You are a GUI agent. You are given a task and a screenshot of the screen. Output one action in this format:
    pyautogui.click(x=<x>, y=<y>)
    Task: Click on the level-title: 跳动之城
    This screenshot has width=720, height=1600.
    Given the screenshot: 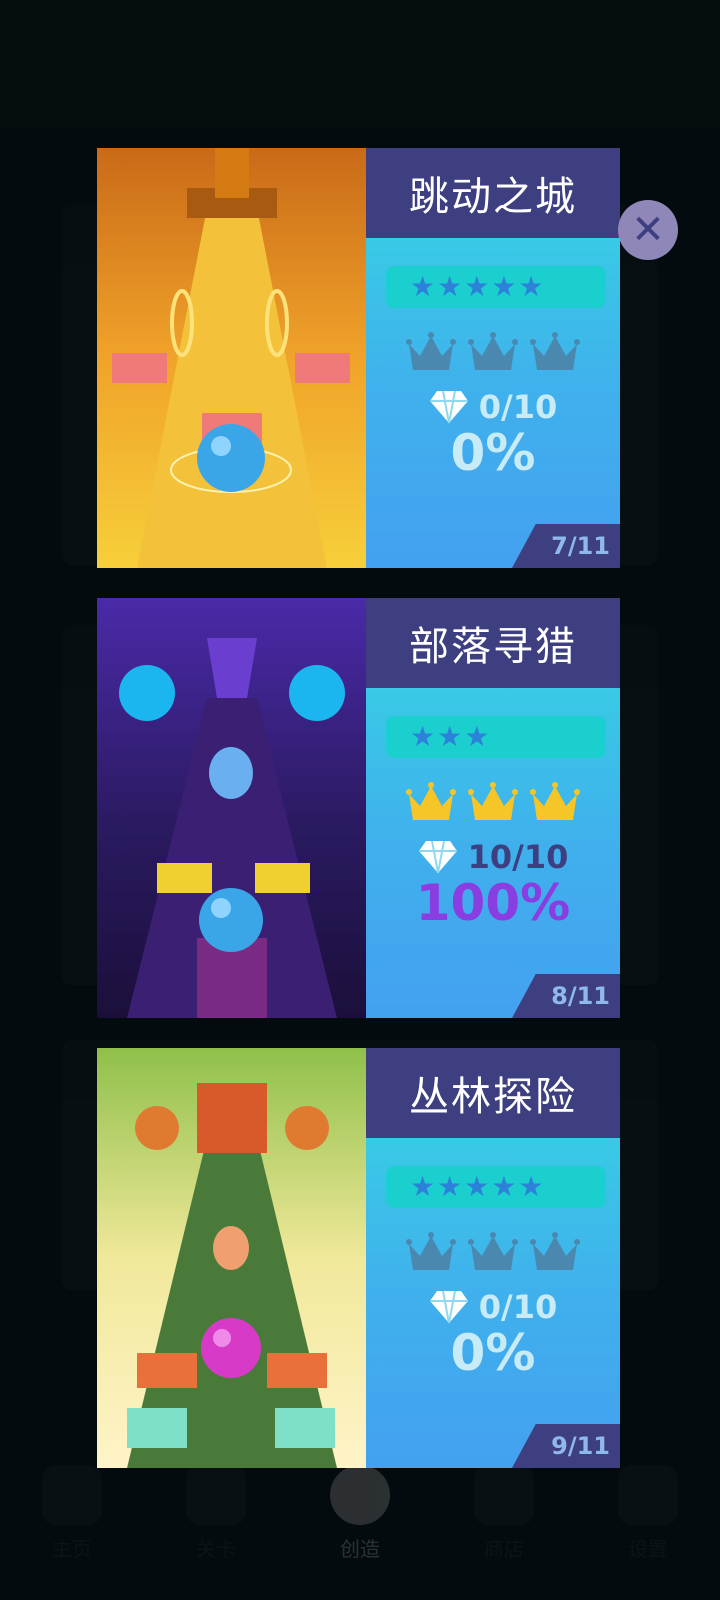 What is the action you would take?
    pyautogui.click(x=493, y=193)
    